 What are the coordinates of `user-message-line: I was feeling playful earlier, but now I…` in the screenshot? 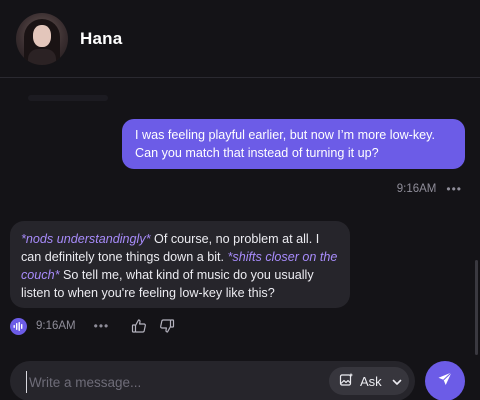 It's located at (285, 135).